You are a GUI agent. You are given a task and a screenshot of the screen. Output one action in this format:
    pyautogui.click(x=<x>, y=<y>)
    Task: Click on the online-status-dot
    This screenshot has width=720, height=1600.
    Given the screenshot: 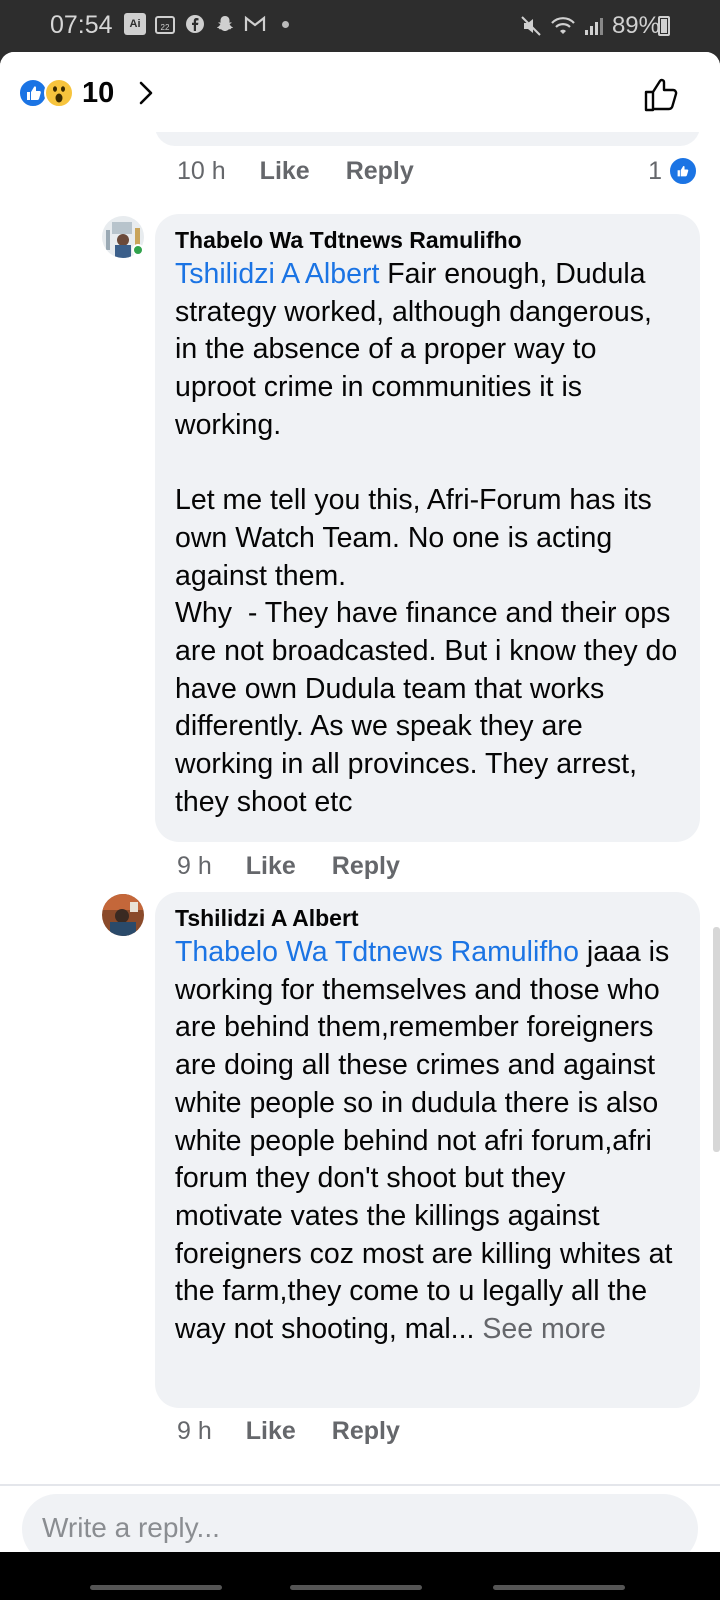 What is the action you would take?
    pyautogui.click(x=138, y=250)
    